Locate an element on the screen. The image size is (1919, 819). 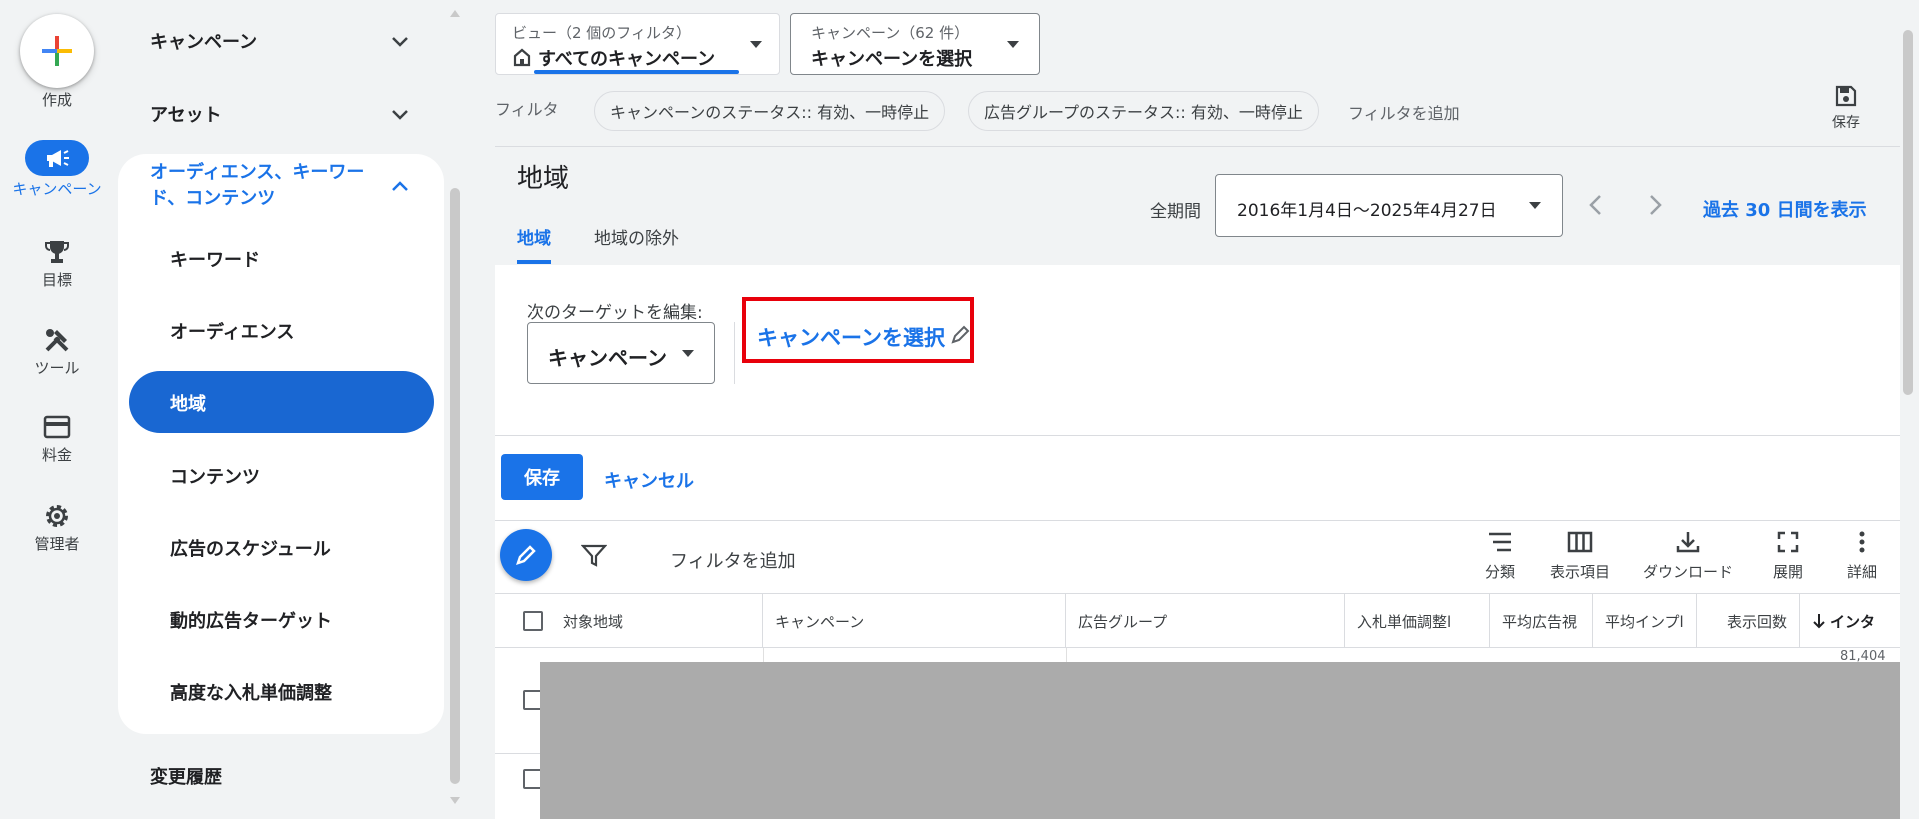
target-level-value: キャンペーン is located at coordinates (607, 358).